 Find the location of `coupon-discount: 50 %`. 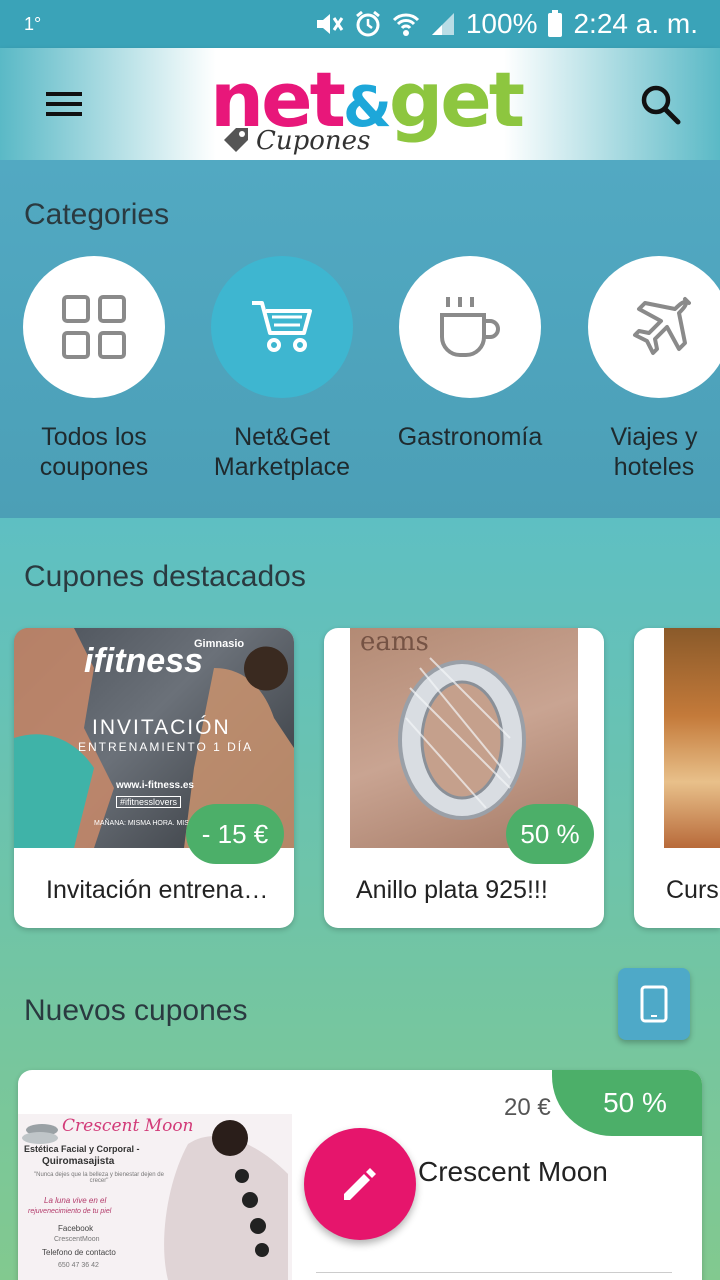

coupon-discount: 50 % is located at coordinates (627, 1103).